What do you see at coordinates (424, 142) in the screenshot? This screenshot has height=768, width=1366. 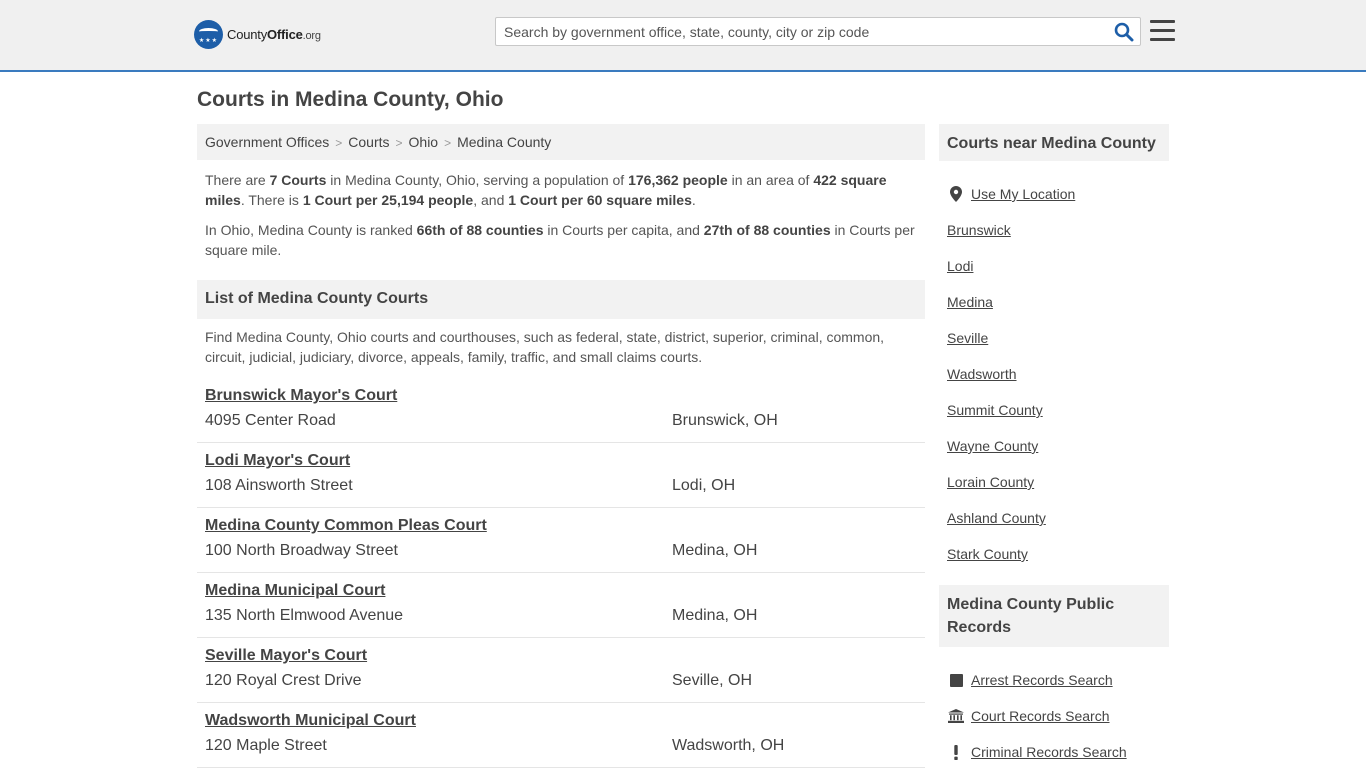 I see `breadcrumb-ohio: Ohio` at bounding box center [424, 142].